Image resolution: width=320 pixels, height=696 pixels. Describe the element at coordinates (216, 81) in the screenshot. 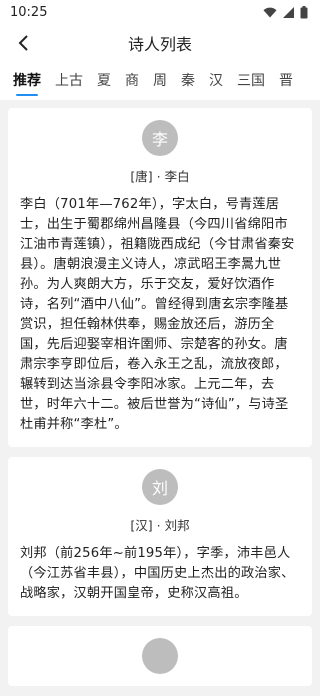

I see `tab-han: 汉` at that location.